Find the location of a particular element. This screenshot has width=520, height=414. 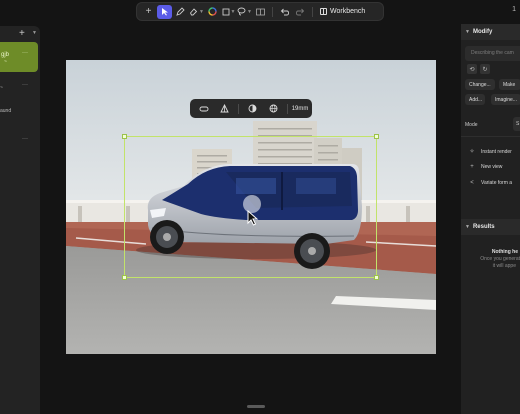

main-toolbar: + ▼ ▼ ▼ Workbench is located at coordinates (260, 11).